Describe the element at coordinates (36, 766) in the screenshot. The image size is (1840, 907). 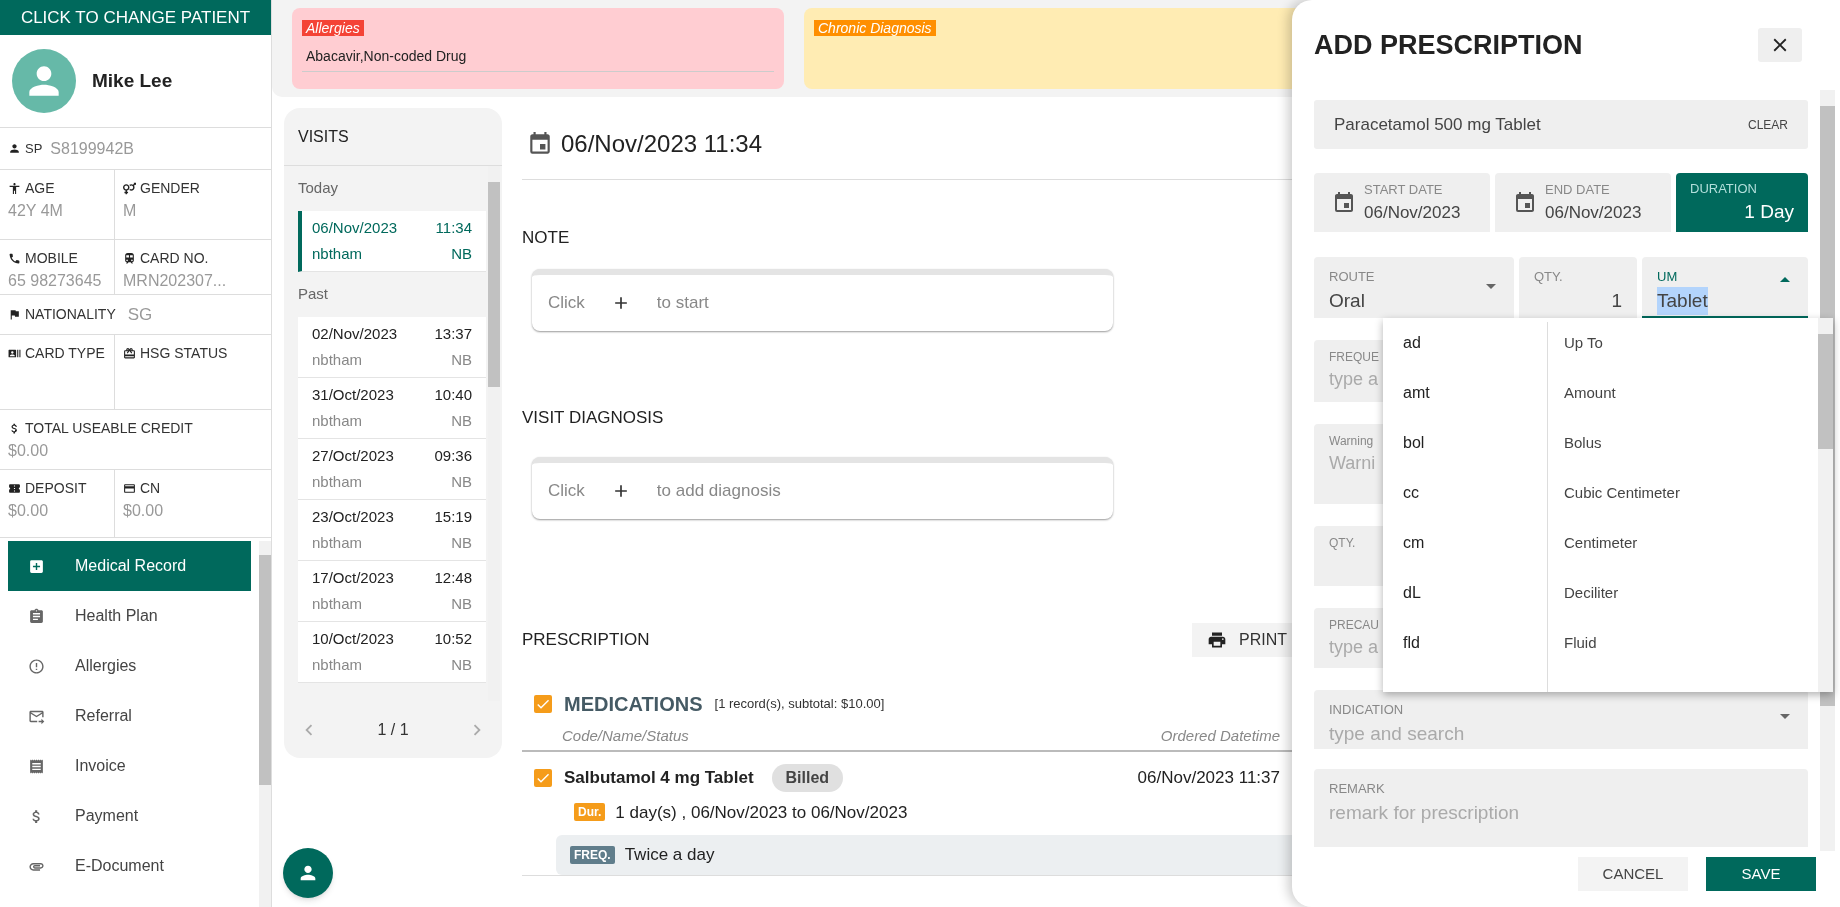
I see `receipt-icon` at that location.